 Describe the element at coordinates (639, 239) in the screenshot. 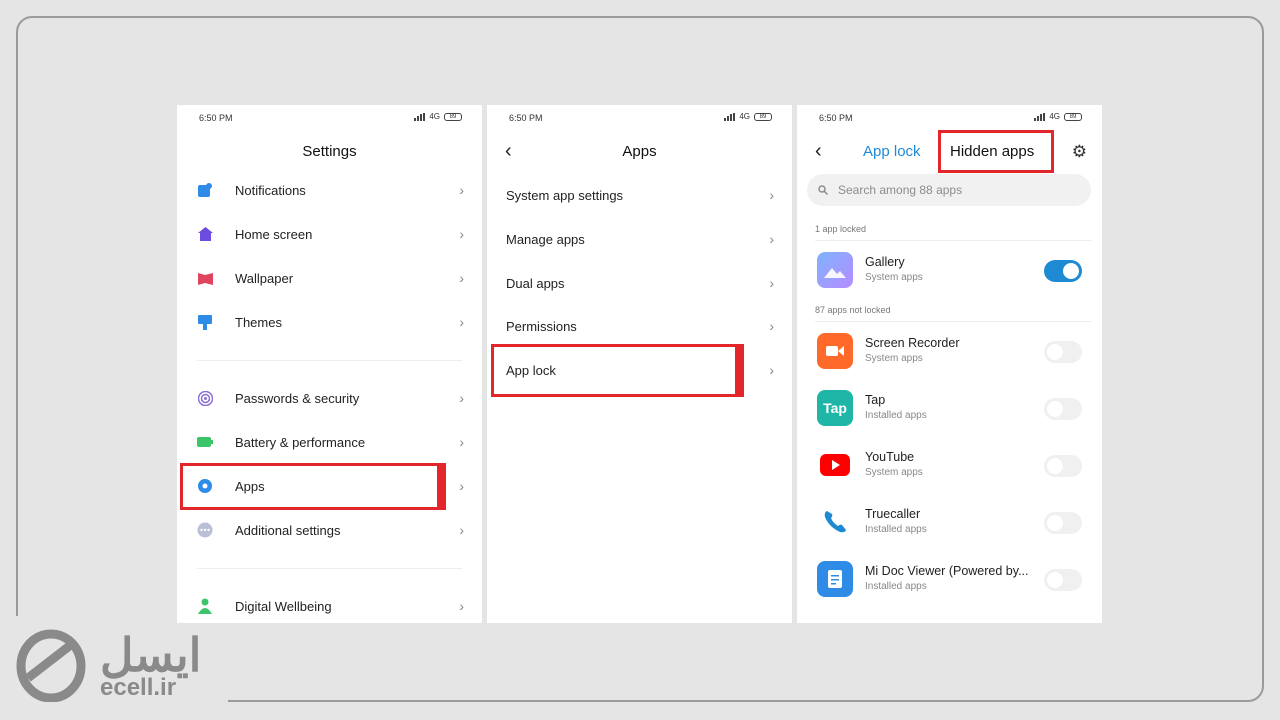

I see `apps-item-manage-apps: Manage apps ›` at that location.